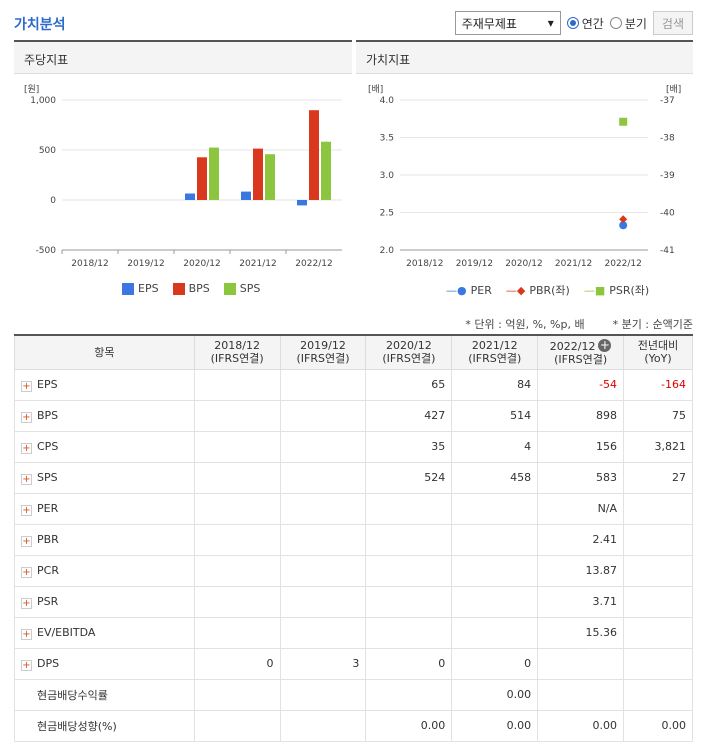 This screenshot has height=755, width=703. What do you see at coordinates (229, 288) in the screenshot?
I see `legend-sps-swatch` at bounding box center [229, 288].